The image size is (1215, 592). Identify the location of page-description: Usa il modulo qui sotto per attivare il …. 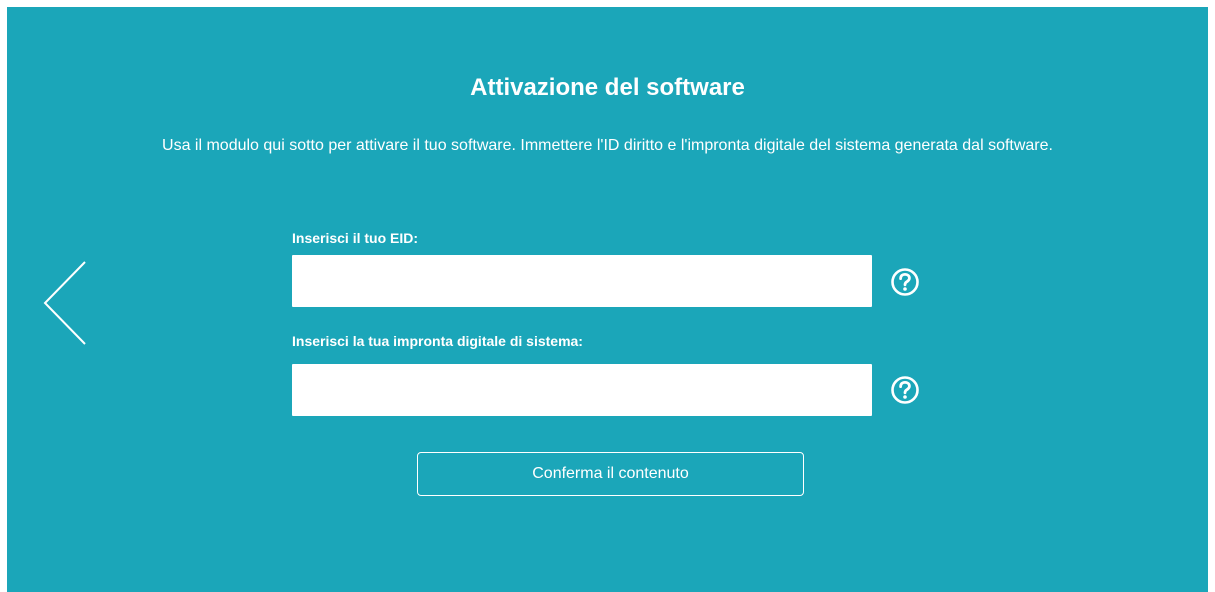
(607, 145).